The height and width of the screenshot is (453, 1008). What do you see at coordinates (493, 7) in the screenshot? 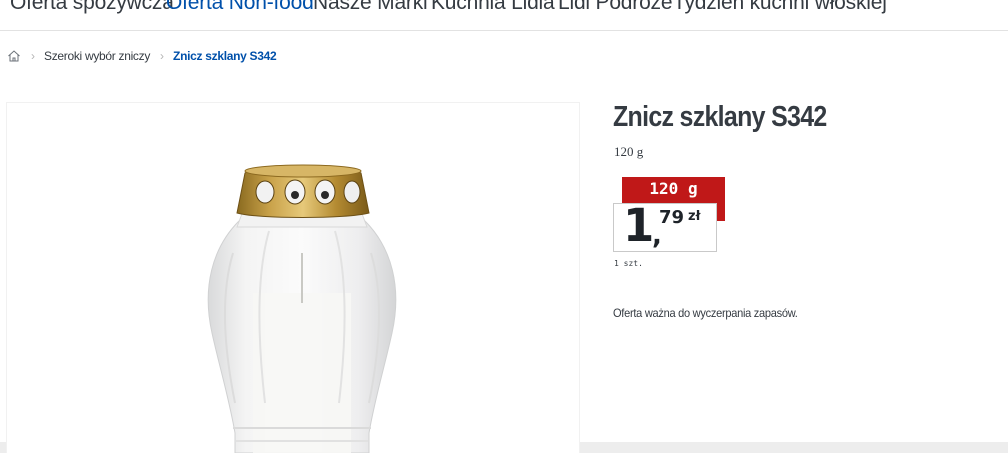
I see `nav-item-kuchnia-lidla: Kuchnia Lidla` at bounding box center [493, 7].